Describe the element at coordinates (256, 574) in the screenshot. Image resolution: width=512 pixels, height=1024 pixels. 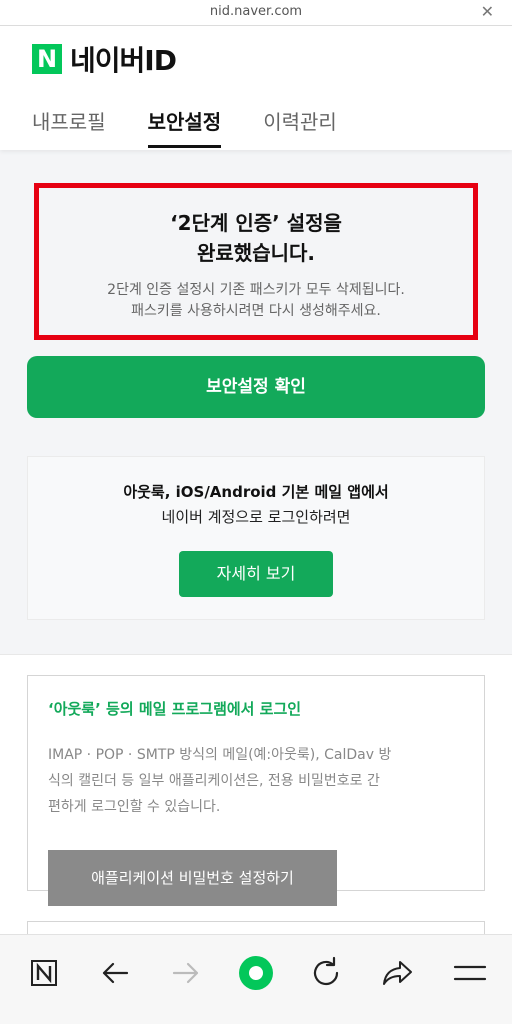
I see `view-details-button: 자세히 보기` at that location.